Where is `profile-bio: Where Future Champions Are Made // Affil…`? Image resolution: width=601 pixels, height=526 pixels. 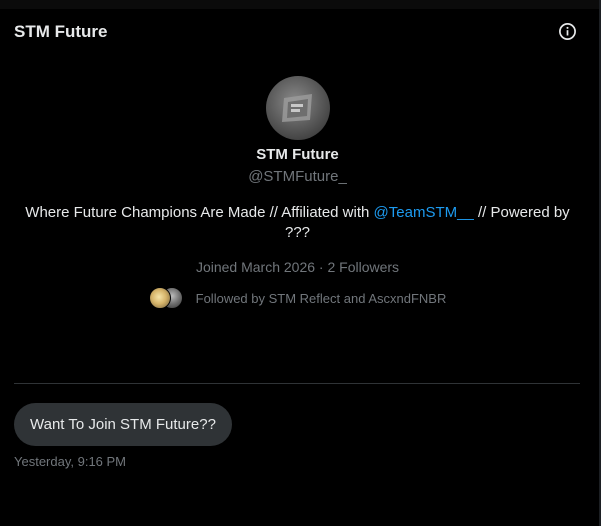
profile-bio: Where Future Champions Are Made // Affil… is located at coordinates (298, 223).